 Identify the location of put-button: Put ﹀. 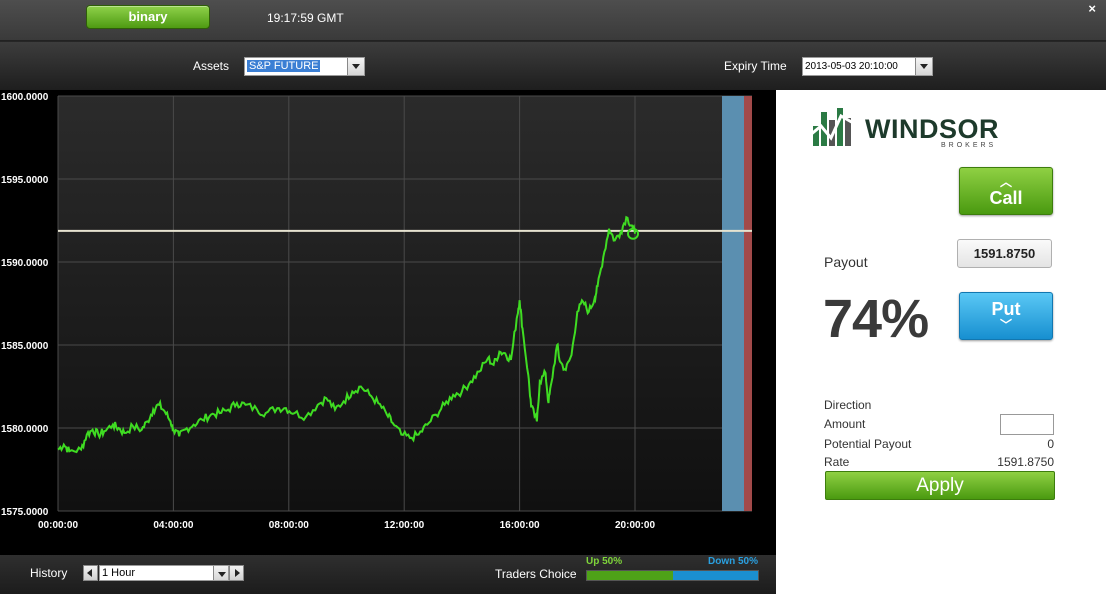
(1006, 316).